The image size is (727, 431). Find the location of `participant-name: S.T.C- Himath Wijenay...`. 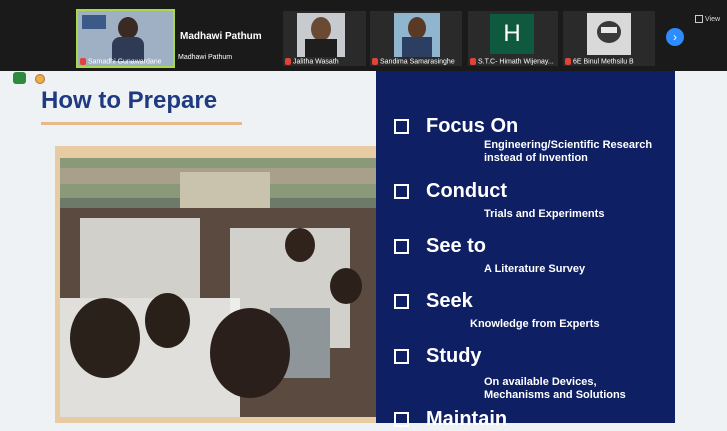

participant-name: S.T.C- Himath Wijenay... is located at coordinates (512, 61).